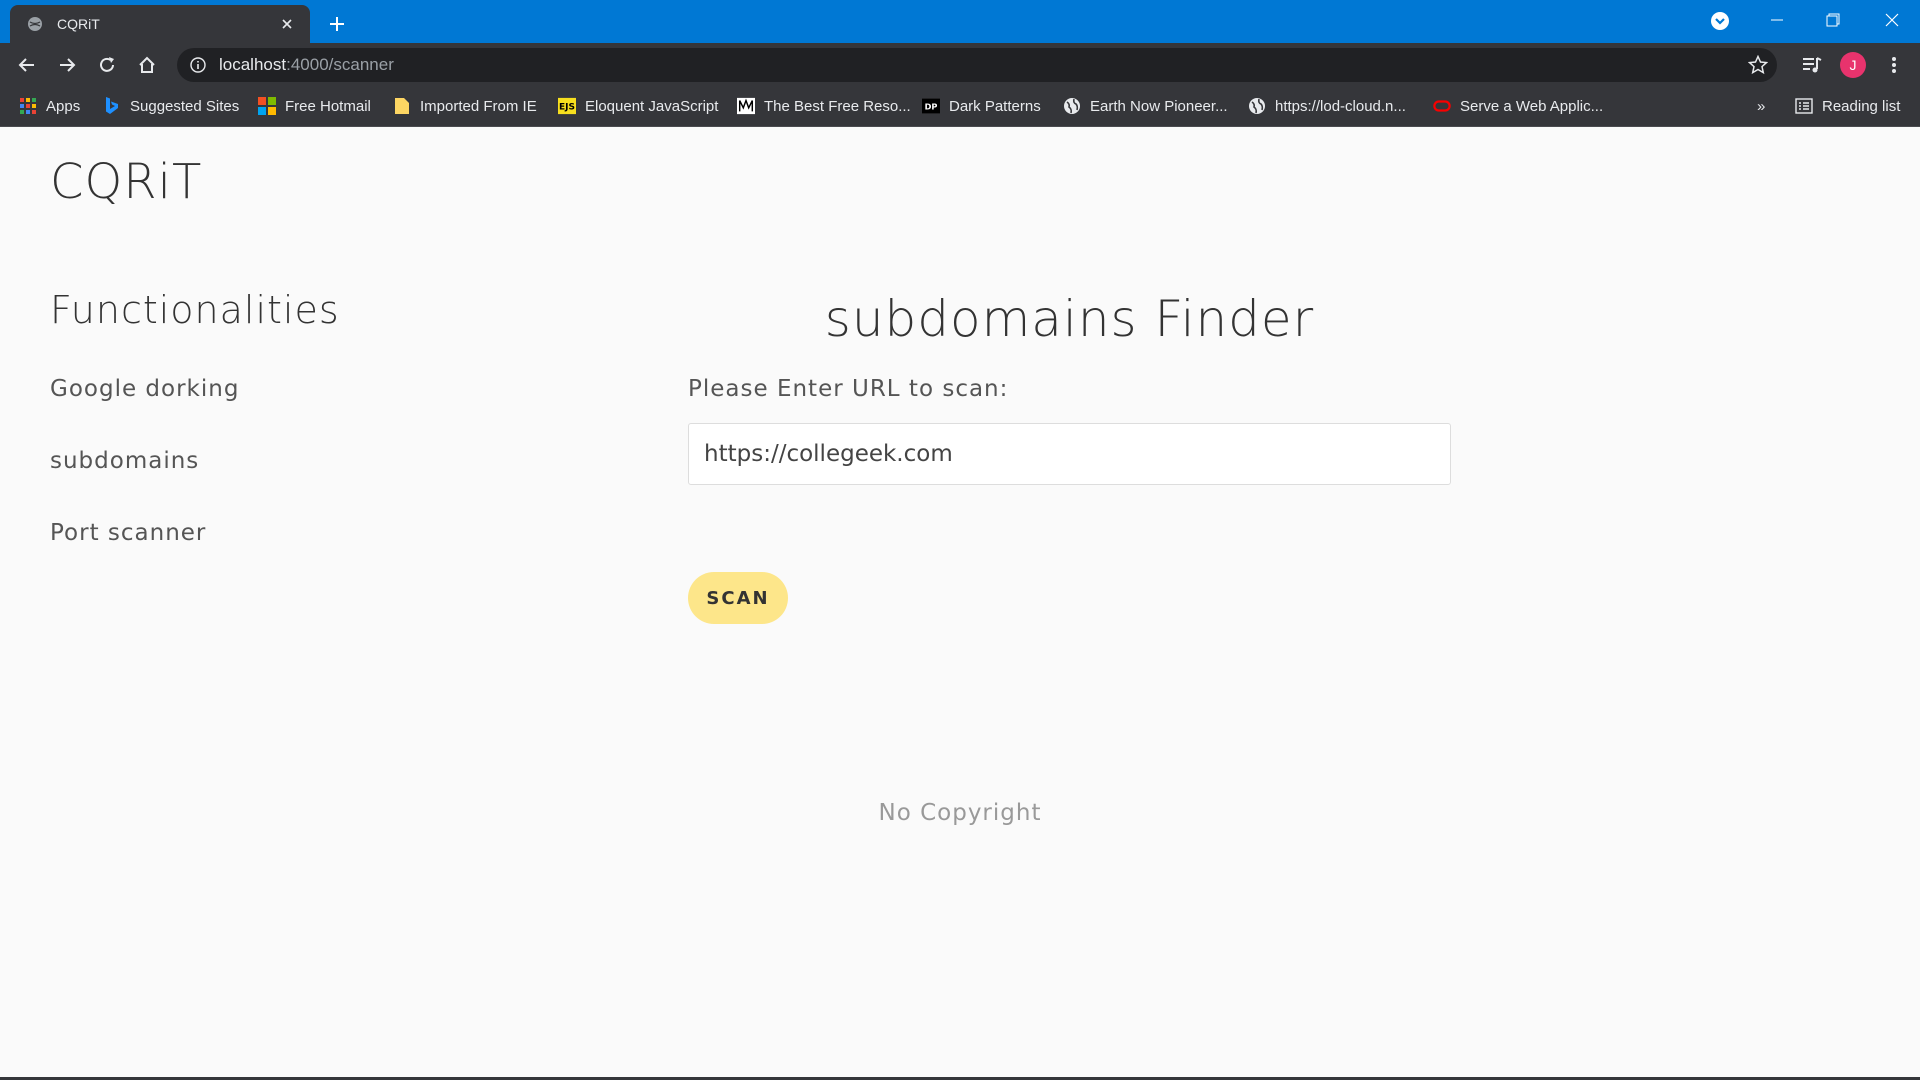  What do you see at coordinates (1069, 319) in the screenshot?
I see `page-title: subdomains Finder` at bounding box center [1069, 319].